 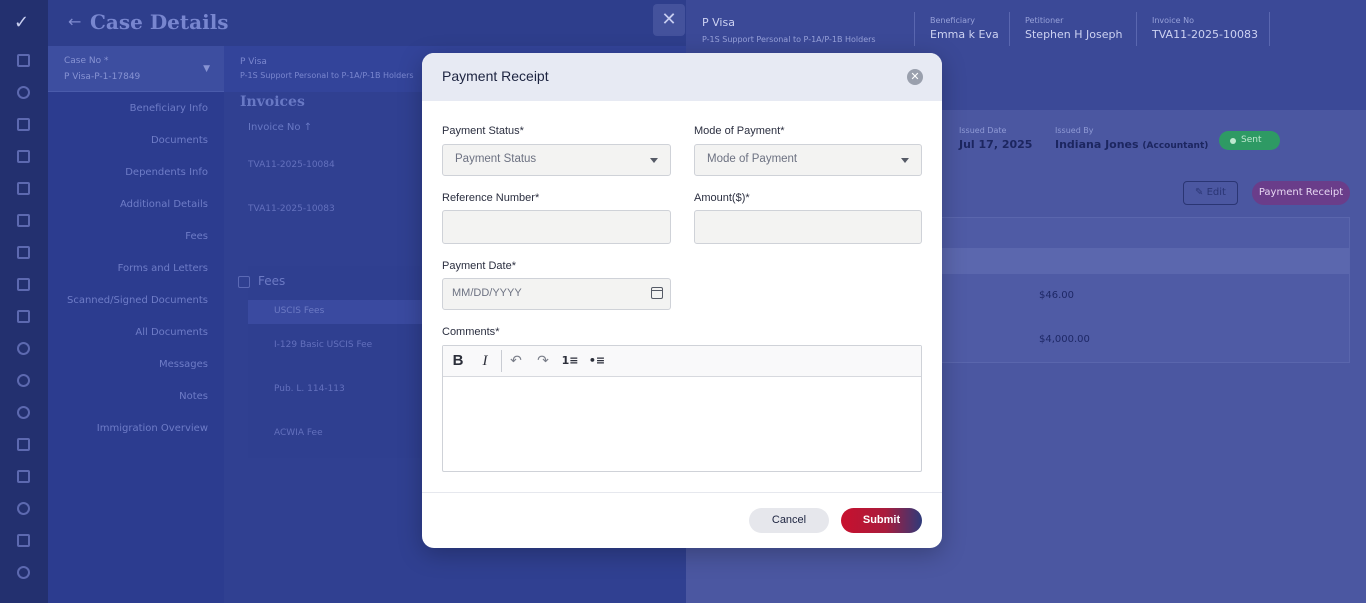 What do you see at coordinates (491, 198) in the screenshot?
I see `reference-number-label: Reference Number*` at bounding box center [491, 198].